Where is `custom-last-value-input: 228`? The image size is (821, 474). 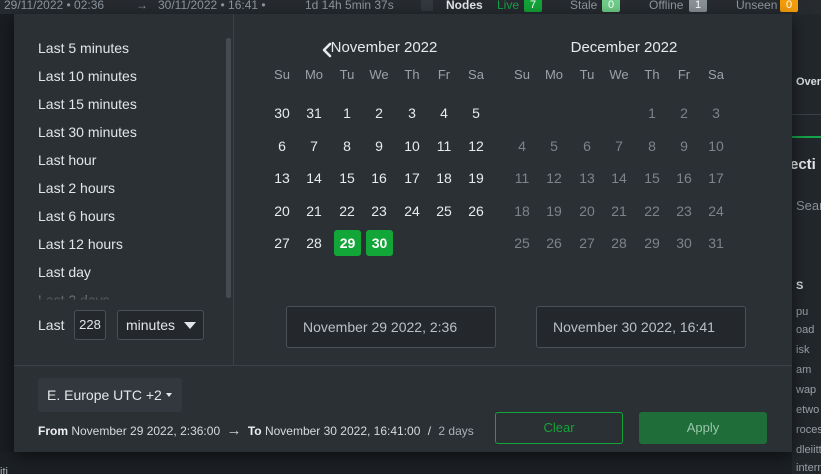
custom-last-value-input: 228 is located at coordinates (90, 325).